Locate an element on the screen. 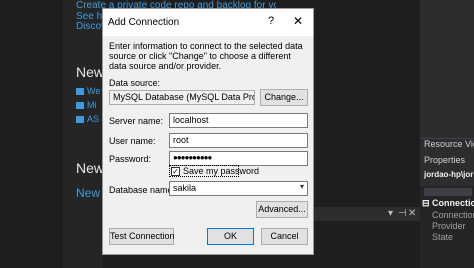  new-item-microsoft: Mi is located at coordinates (89, 105).